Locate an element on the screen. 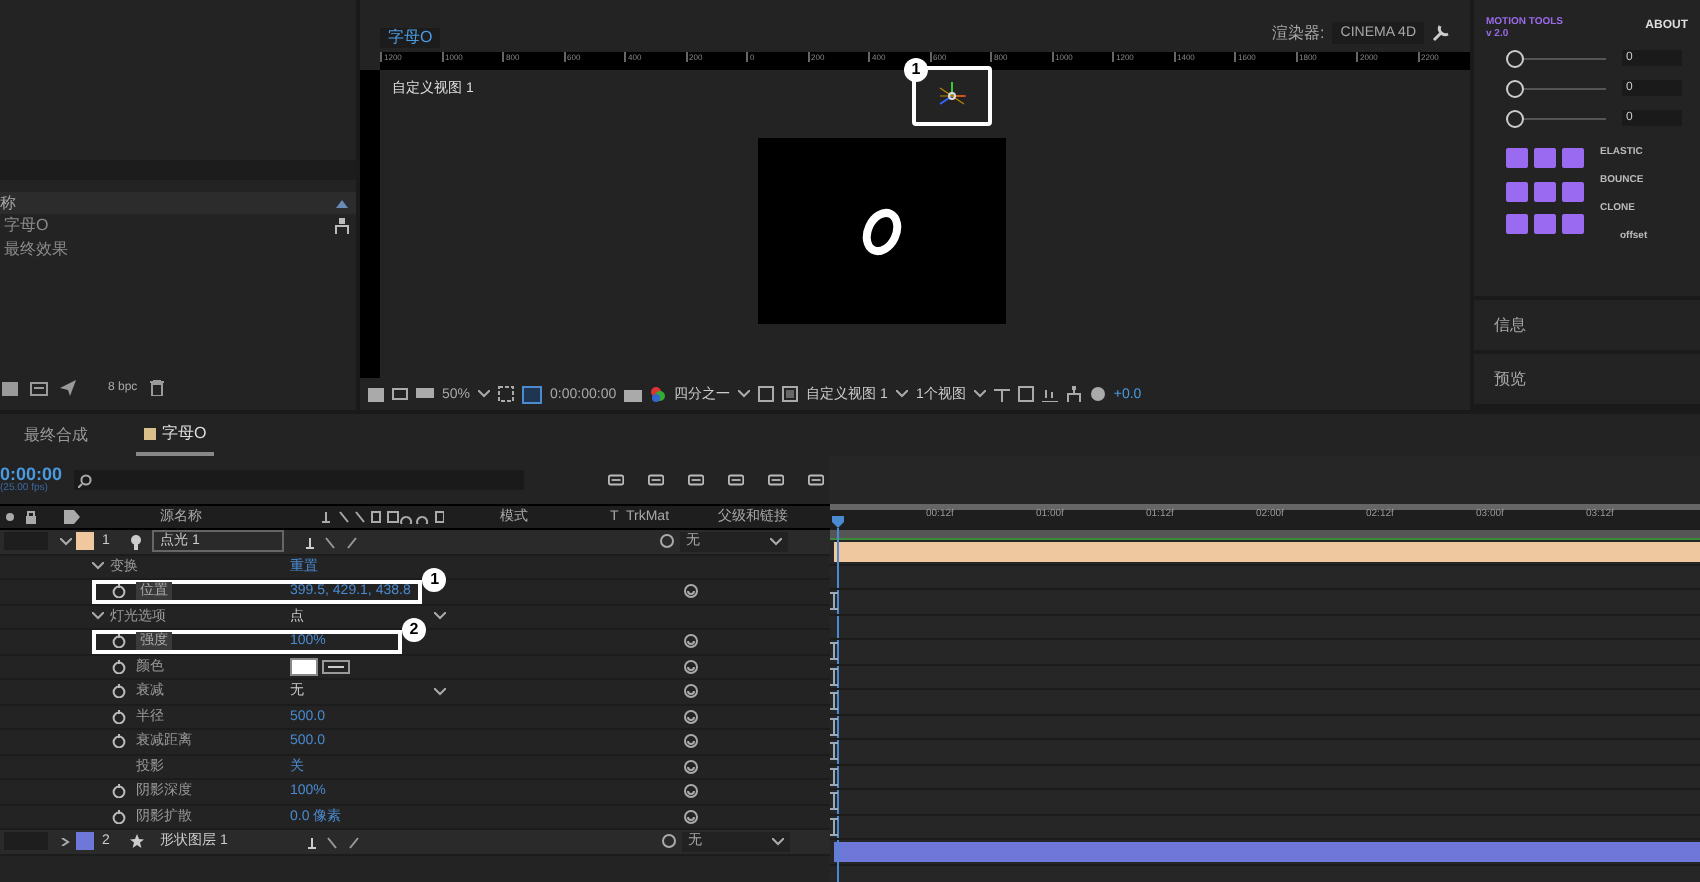 This screenshot has height=882, width=1700. callout-number: 2 is located at coordinates (414, 629).